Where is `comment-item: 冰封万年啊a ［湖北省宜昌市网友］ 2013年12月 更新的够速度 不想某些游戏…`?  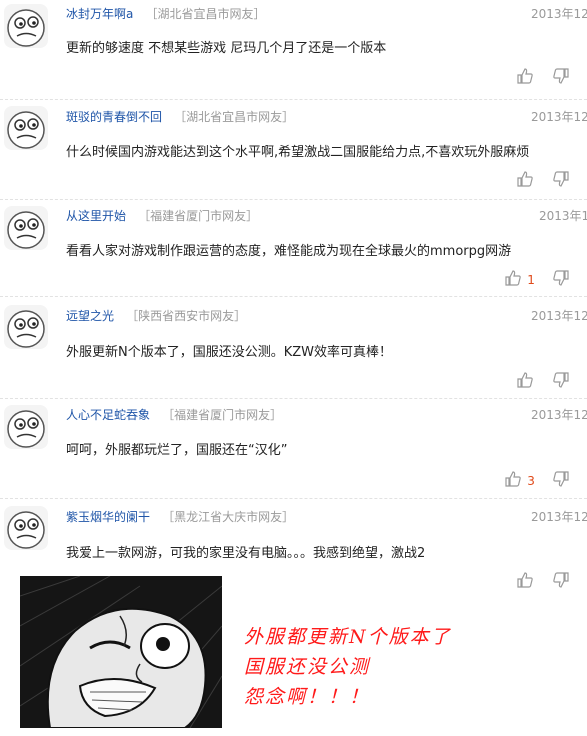 comment-item: 冰封万年啊a ［湖北省宜昌市网友］ 2013年12月 更新的够速度 不想某些游戏… is located at coordinates (293, 50).